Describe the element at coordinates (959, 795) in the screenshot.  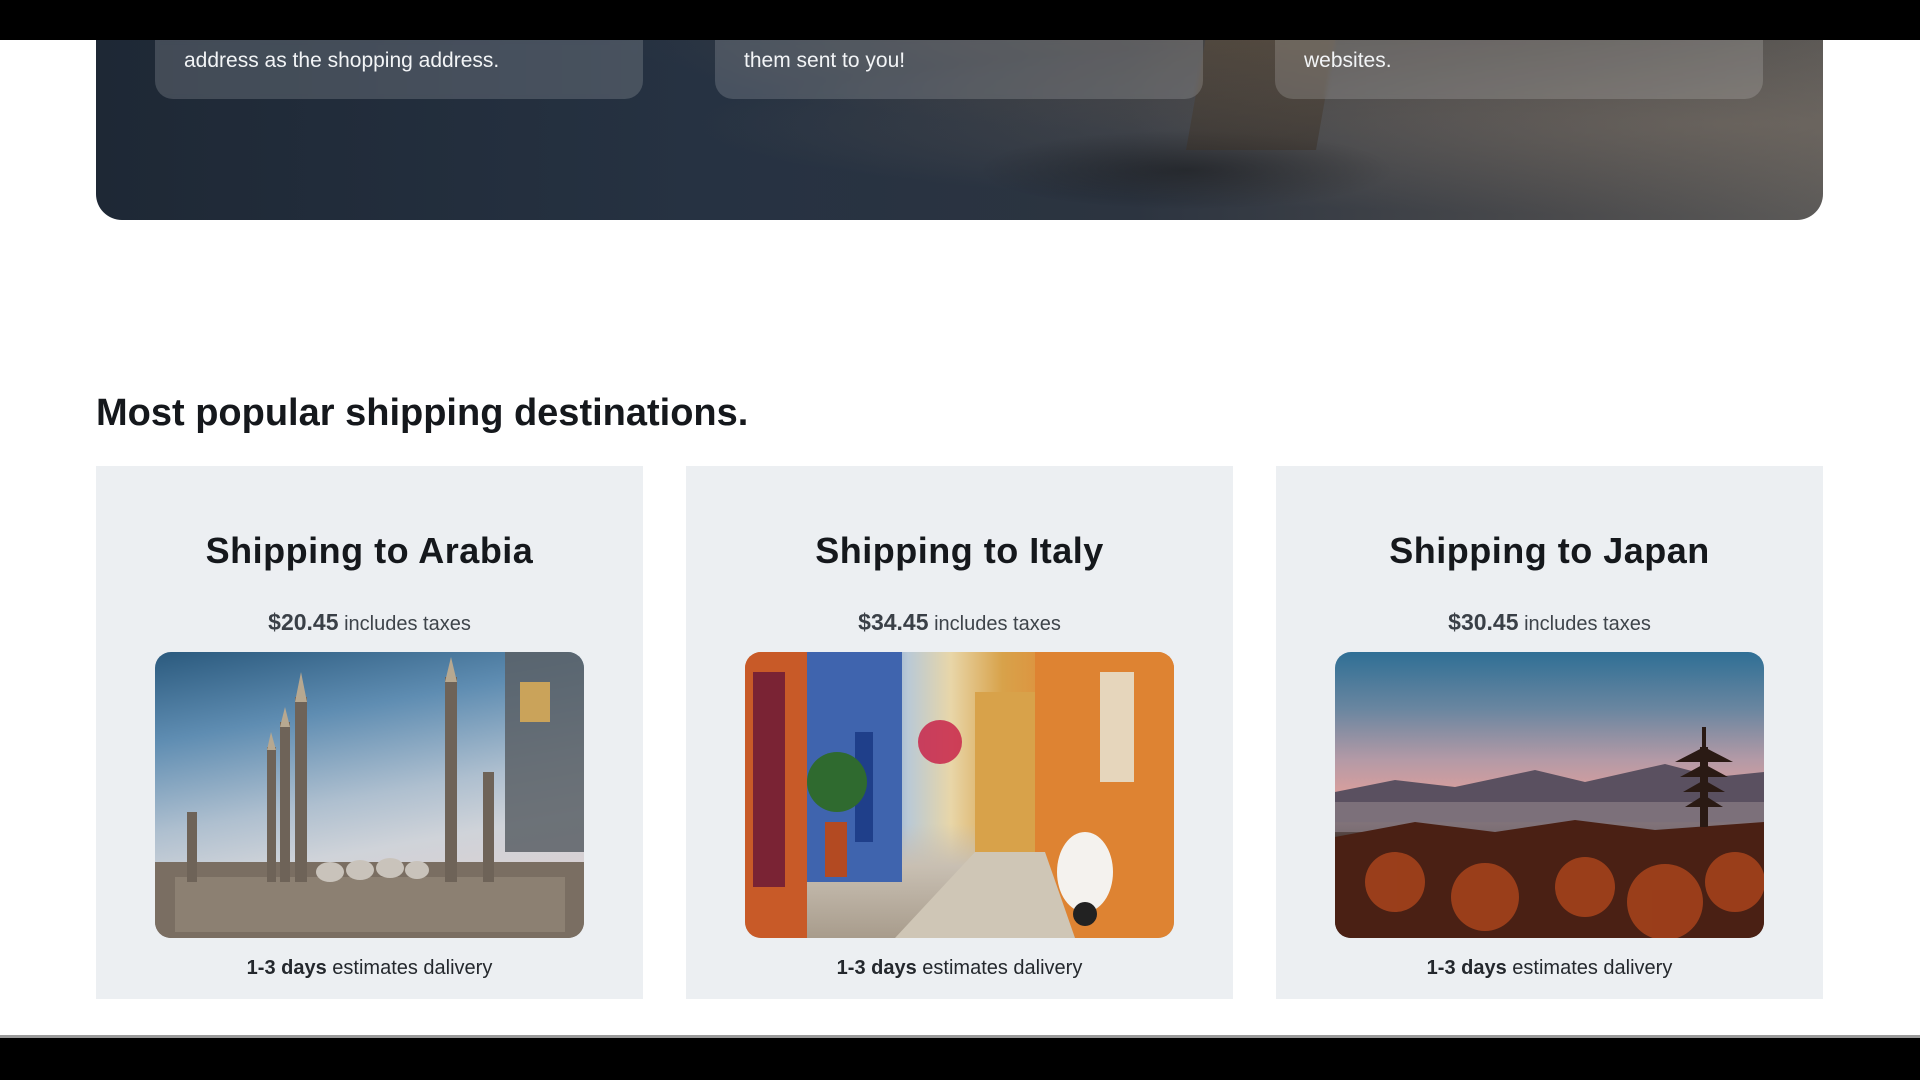
I see `destination-image-italy` at that location.